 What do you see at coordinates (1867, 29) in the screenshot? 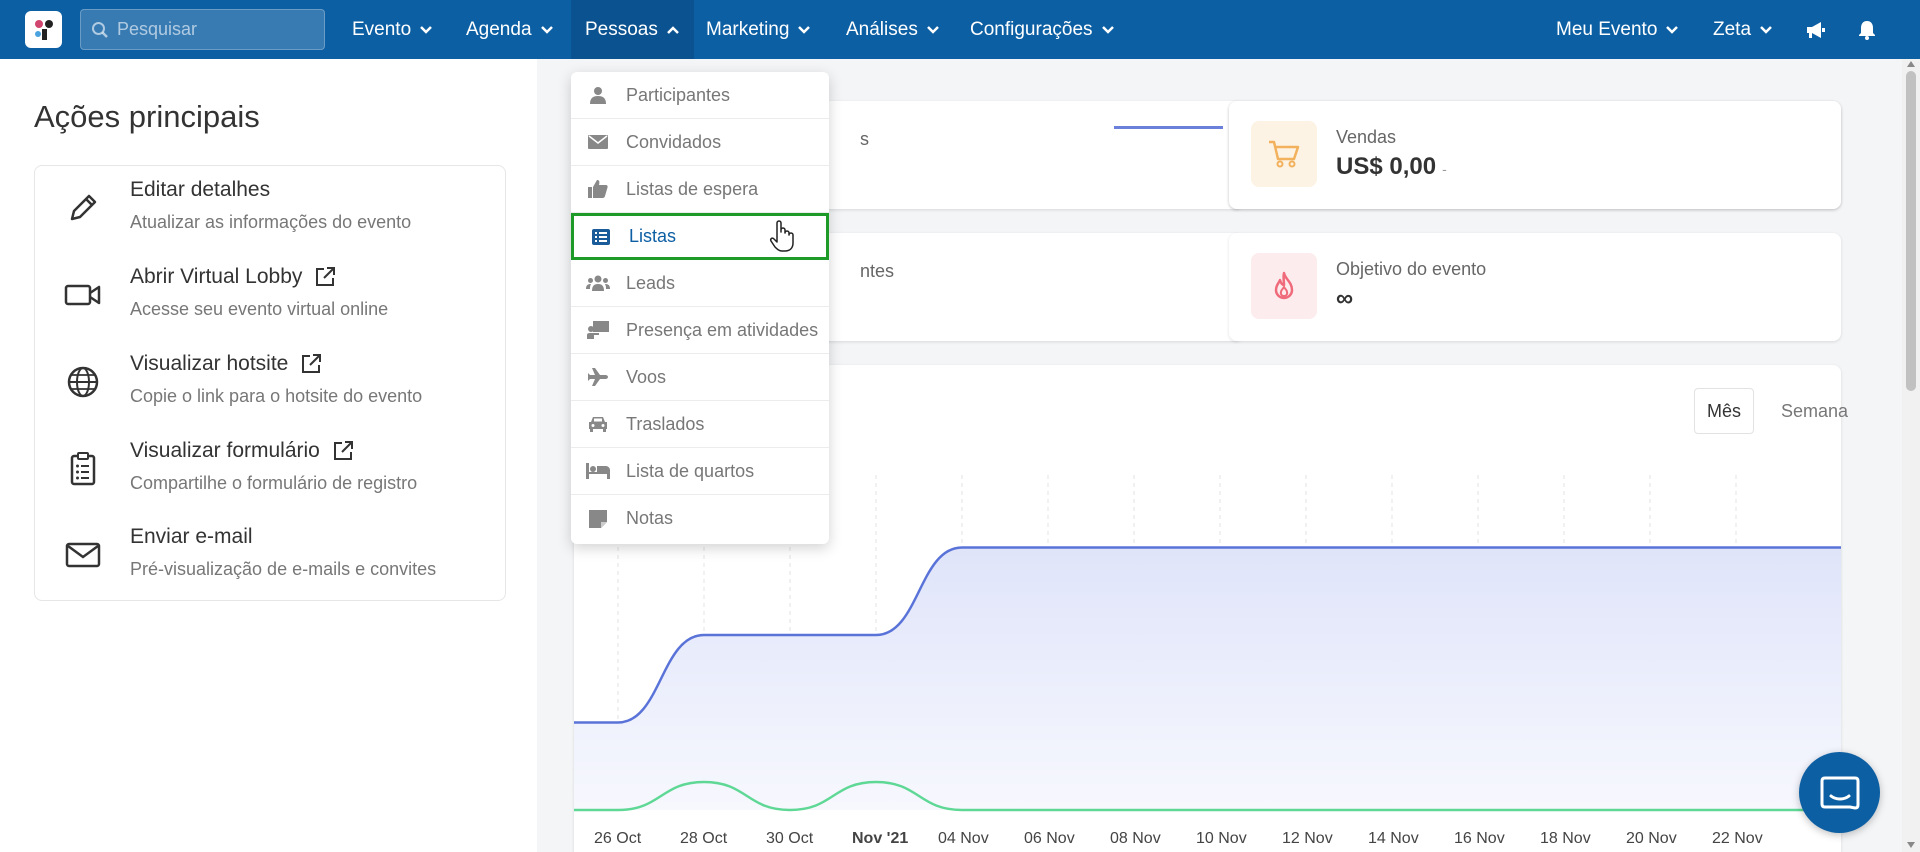
I see `notifications-button` at bounding box center [1867, 29].